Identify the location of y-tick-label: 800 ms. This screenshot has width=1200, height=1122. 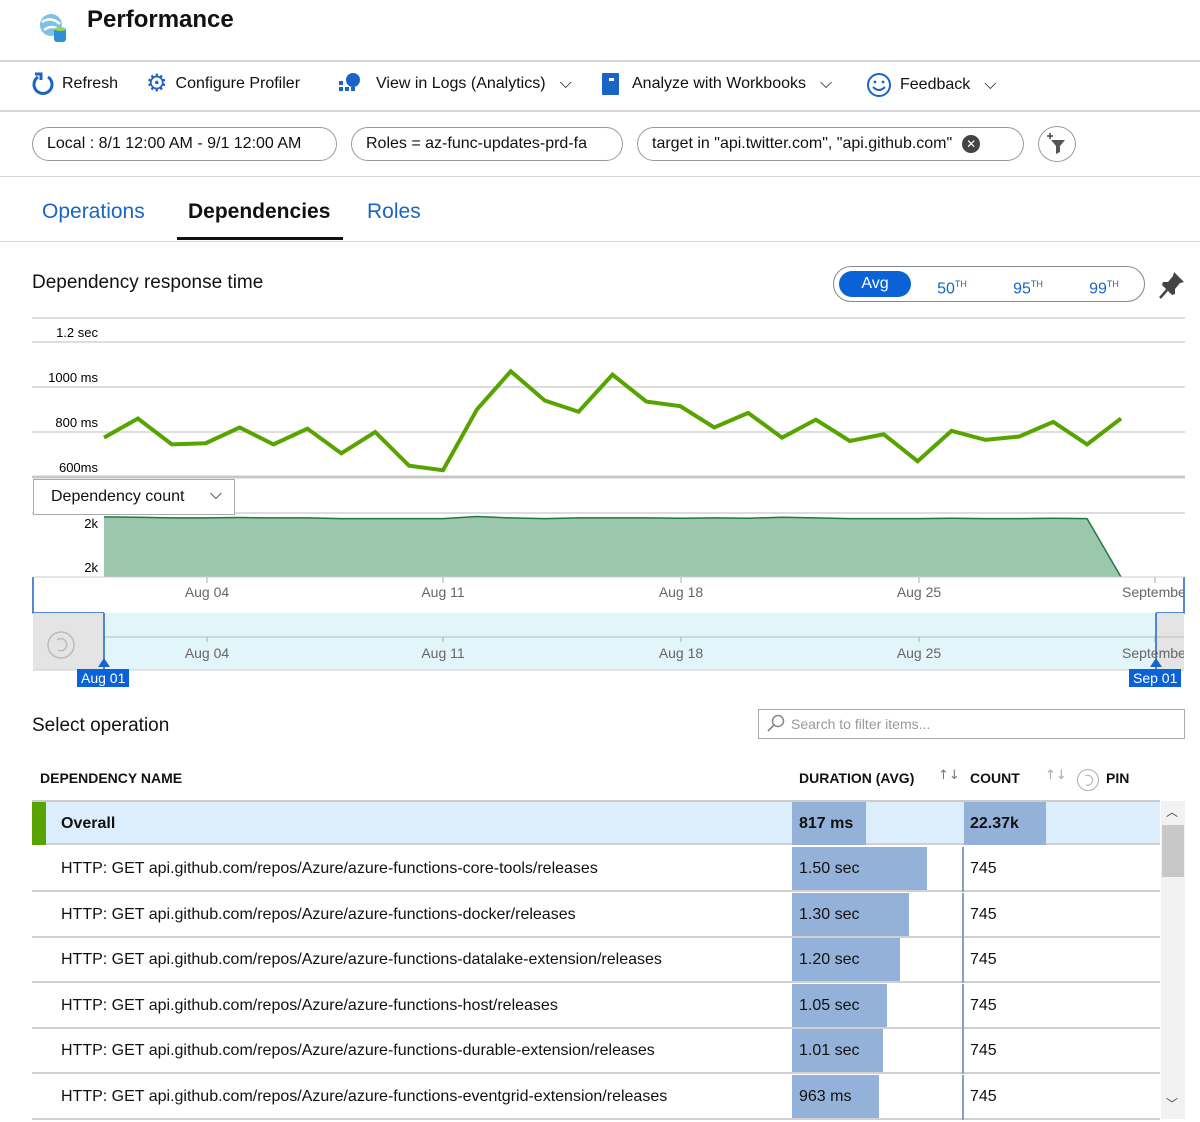
(76, 422).